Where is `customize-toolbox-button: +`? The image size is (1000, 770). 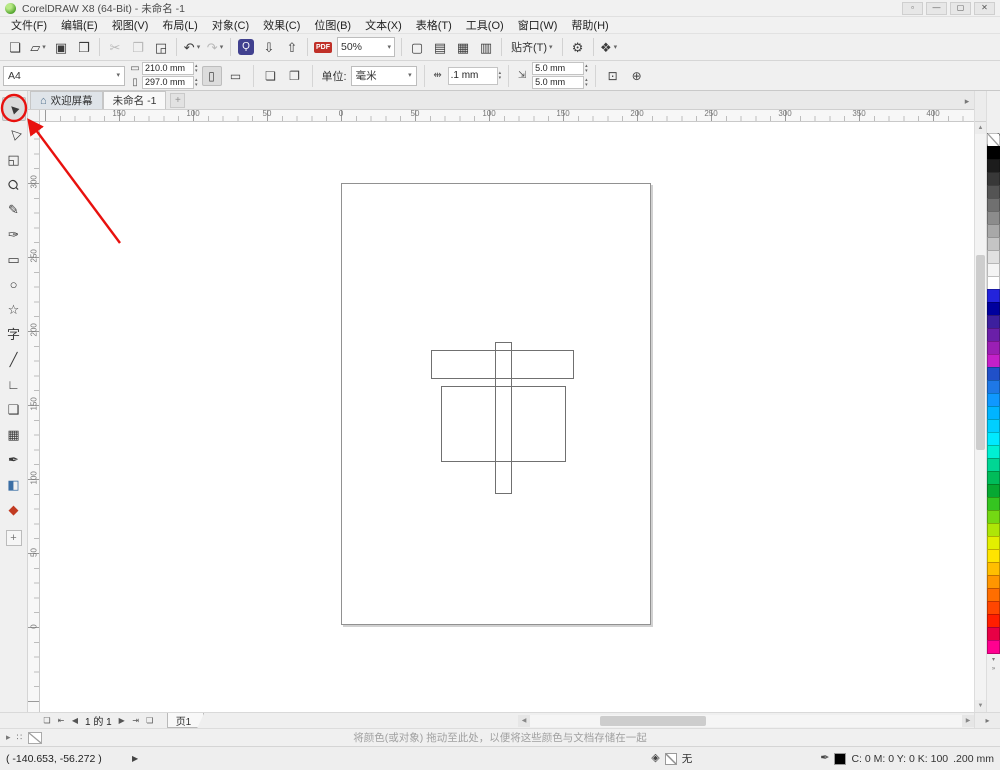
customize-toolbox-button: + is located at coordinates (13, 538).